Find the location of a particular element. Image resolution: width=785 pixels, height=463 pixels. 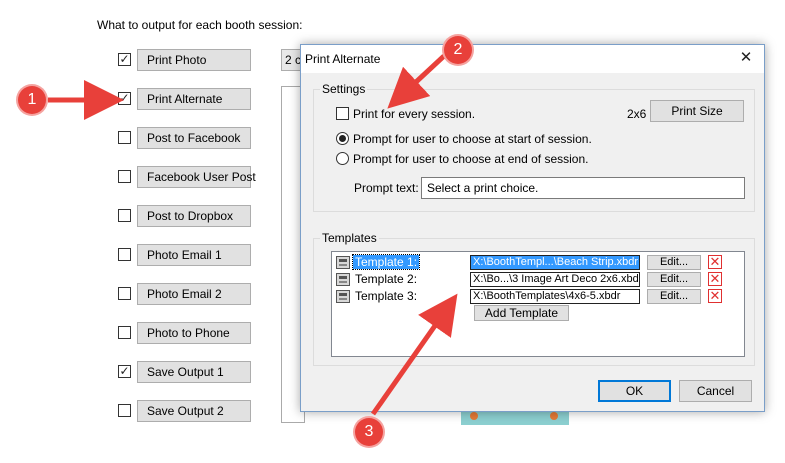

callout-3: 3 is located at coordinates (369, 432).